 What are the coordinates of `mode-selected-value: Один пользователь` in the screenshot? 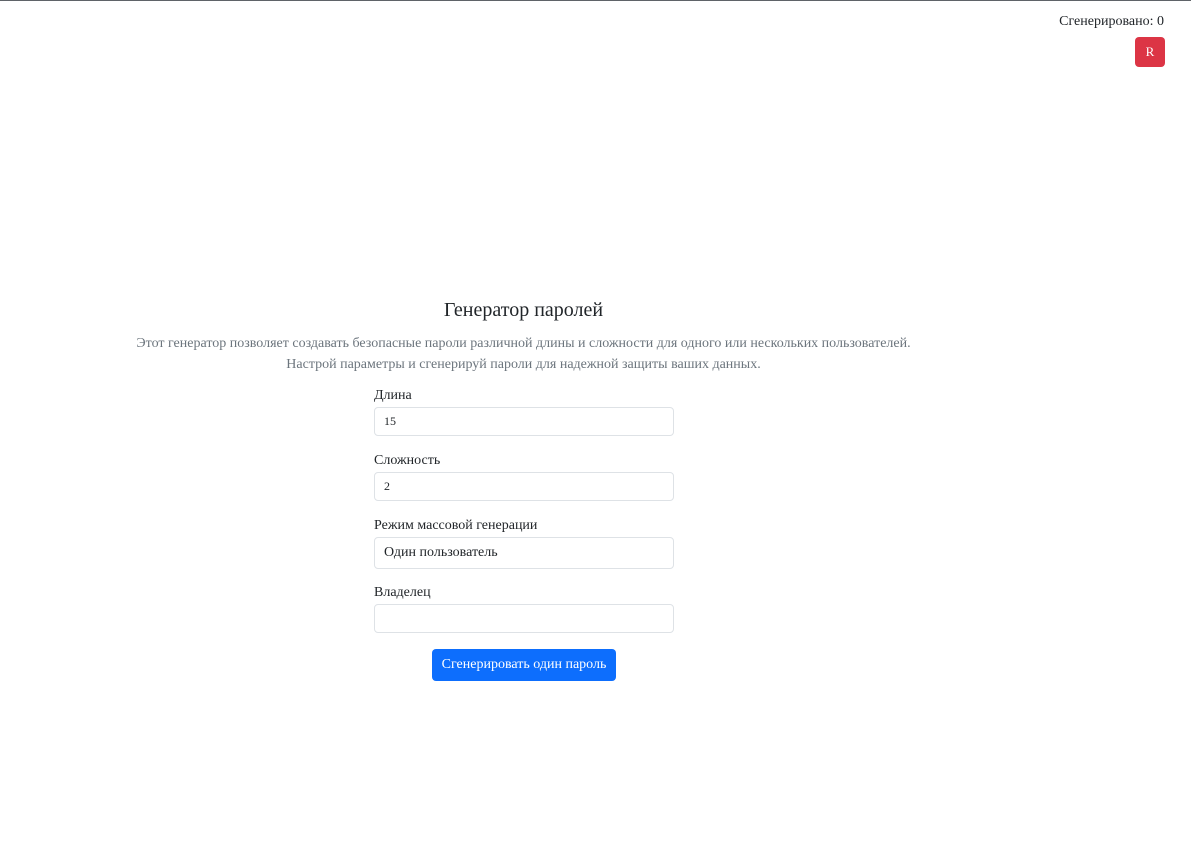 It's located at (441, 552).